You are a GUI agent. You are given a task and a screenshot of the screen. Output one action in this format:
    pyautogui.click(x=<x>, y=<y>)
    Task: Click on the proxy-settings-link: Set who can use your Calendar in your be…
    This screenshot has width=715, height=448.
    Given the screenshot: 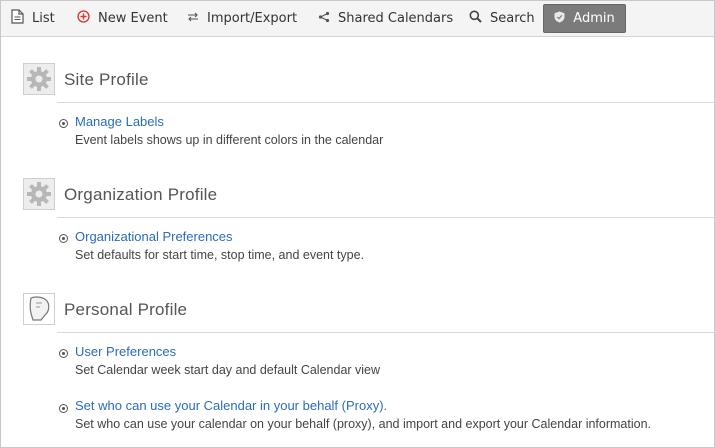 What is the action you would take?
    pyautogui.click(x=231, y=405)
    